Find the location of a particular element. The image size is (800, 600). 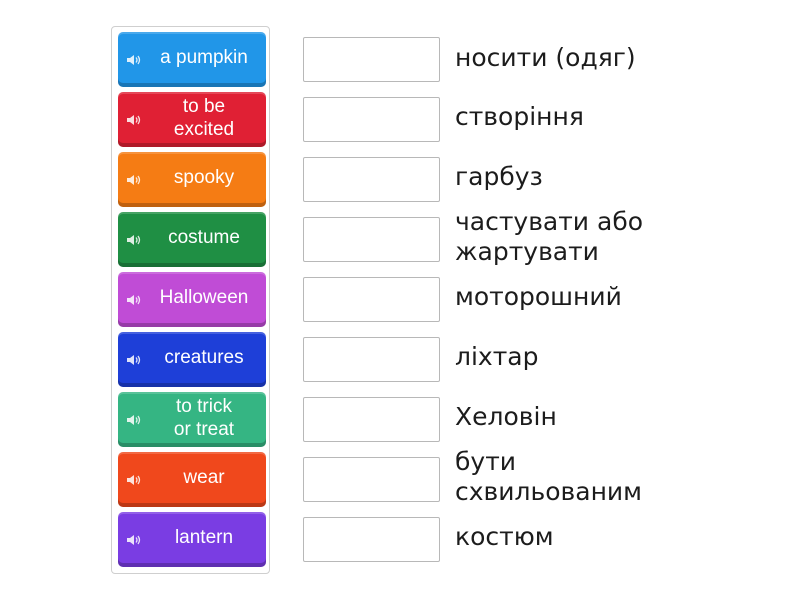

tile-label: a pumpkin is located at coordinates (204, 57).